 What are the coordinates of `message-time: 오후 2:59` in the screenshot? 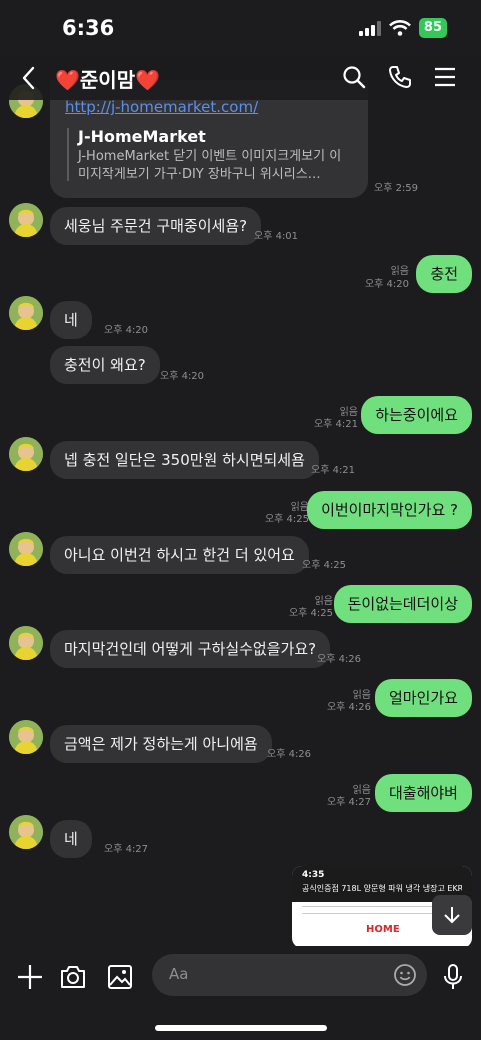 It's located at (396, 188).